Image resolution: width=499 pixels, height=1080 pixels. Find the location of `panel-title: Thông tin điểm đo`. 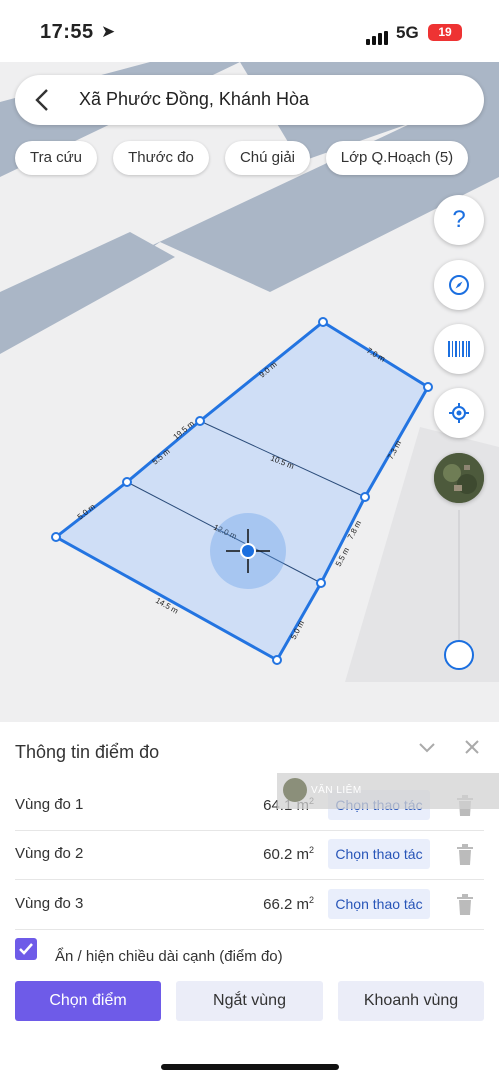

panel-title: Thông tin điểm đo is located at coordinates (87, 752).